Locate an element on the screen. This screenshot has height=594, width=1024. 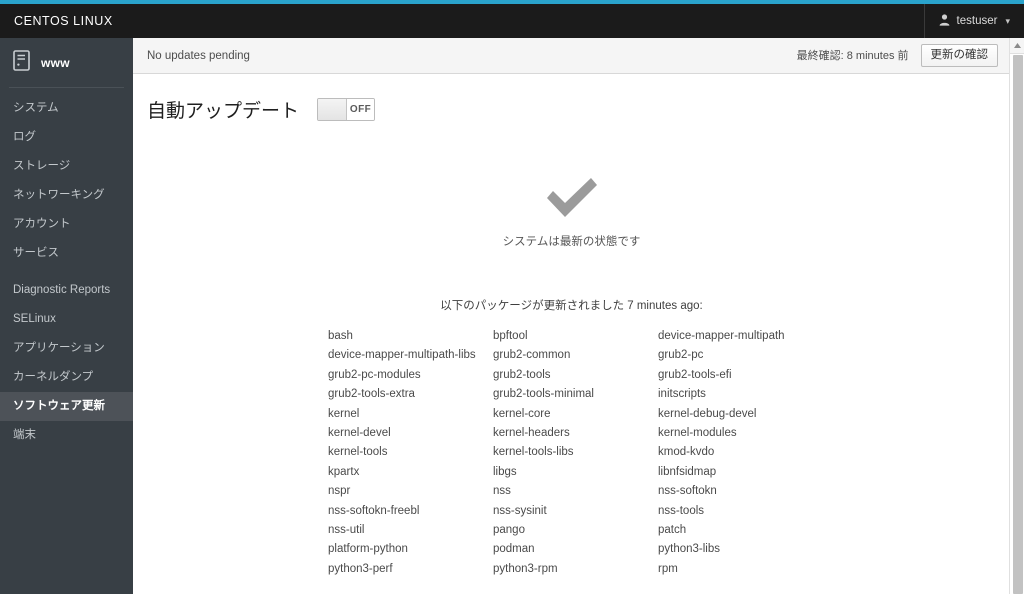
host-selector: www is located at coordinates (66, 62).